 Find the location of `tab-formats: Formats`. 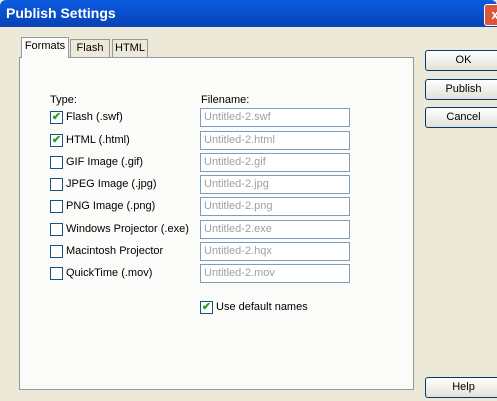

tab-formats: Formats is located at coordinates (45, 47).